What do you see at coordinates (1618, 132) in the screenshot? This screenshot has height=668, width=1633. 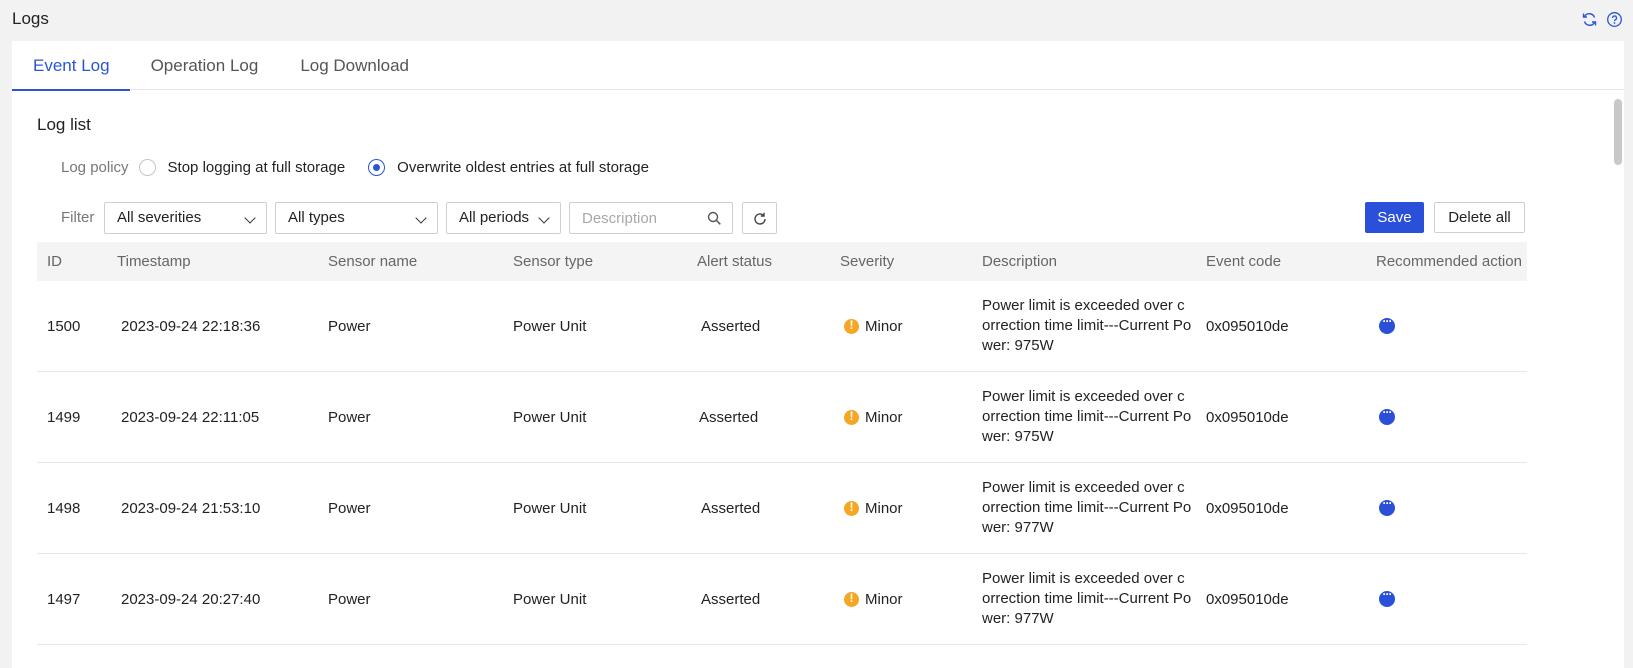 I see `scrollbar` at bounding box center [1618, 132].